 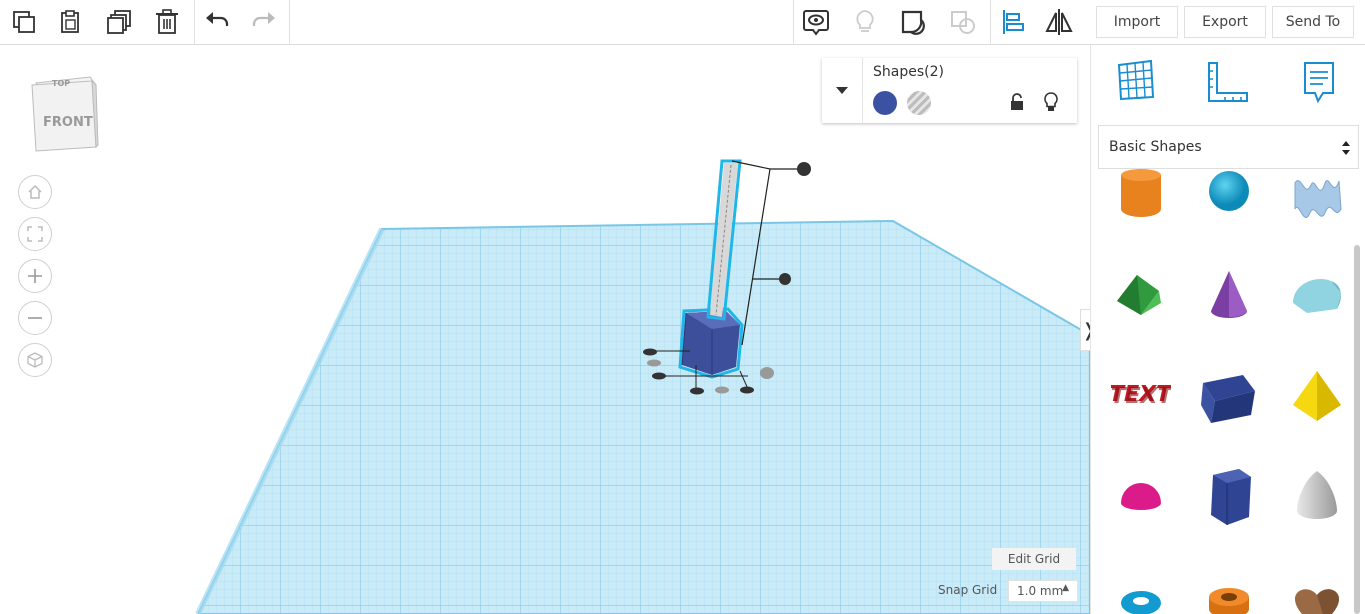 What do you see at coordinates (35, 360) in the screenshot?
I see `perspective-button` at bounding box center [35, 360].